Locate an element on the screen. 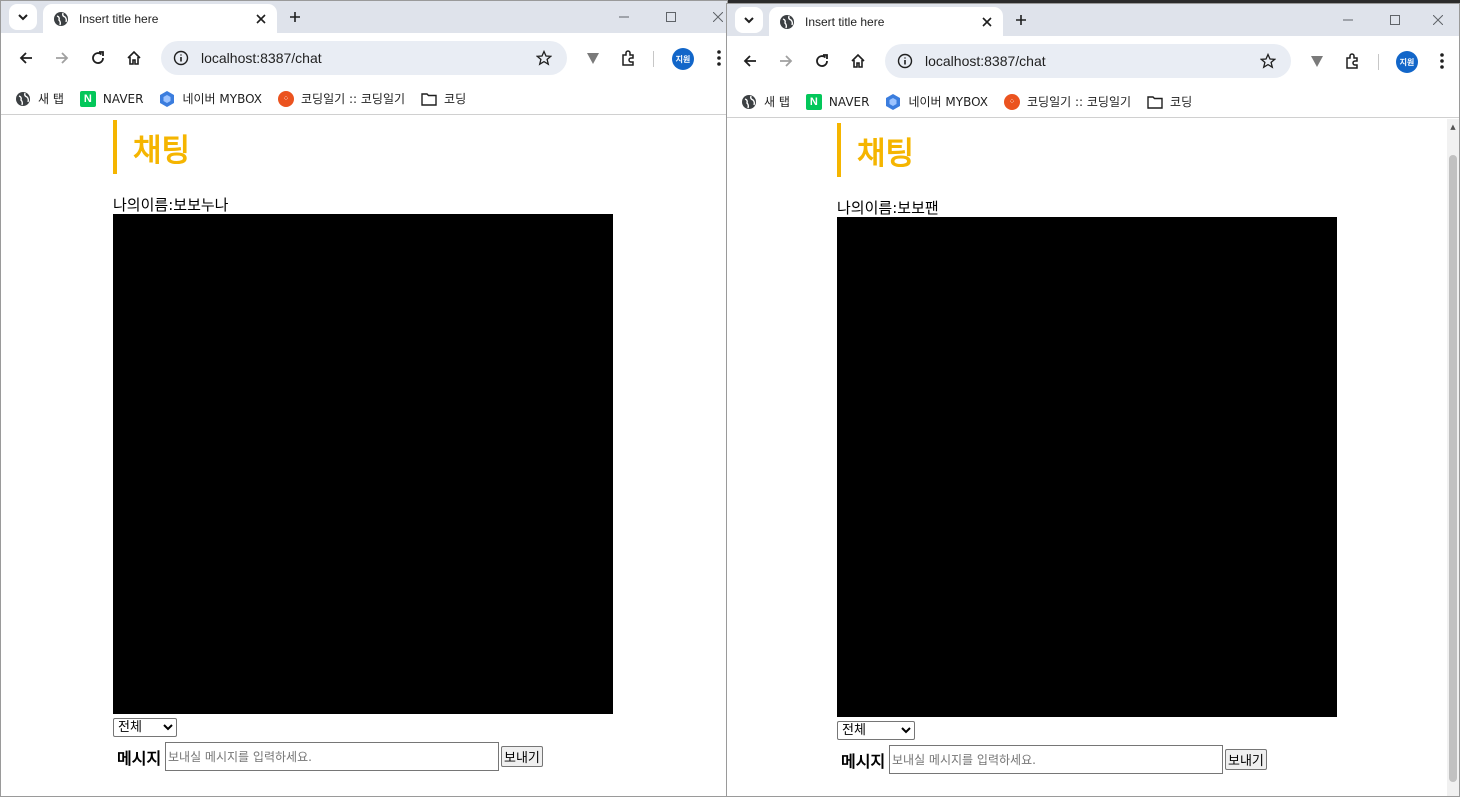 Image resolution: width=1460 pixels, height=797 pixels. page-title: 채팅 is located at coordinates (886, 153).